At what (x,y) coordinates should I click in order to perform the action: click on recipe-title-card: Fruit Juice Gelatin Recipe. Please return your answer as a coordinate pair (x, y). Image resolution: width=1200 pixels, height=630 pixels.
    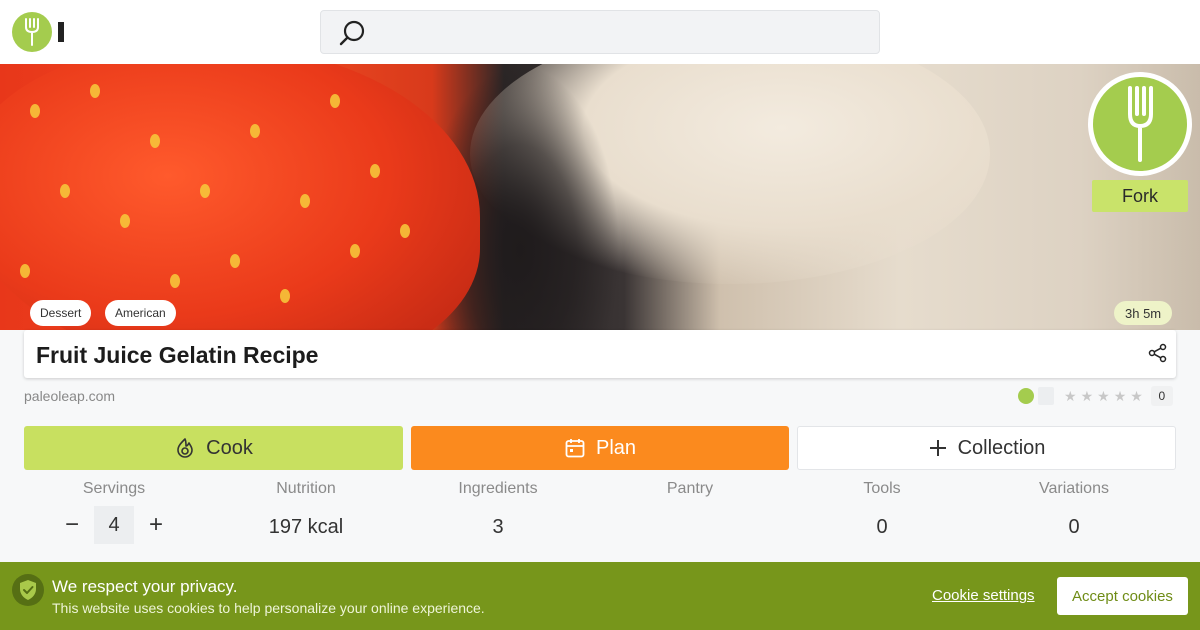
    Looking at the image, I should click on (600, 354).